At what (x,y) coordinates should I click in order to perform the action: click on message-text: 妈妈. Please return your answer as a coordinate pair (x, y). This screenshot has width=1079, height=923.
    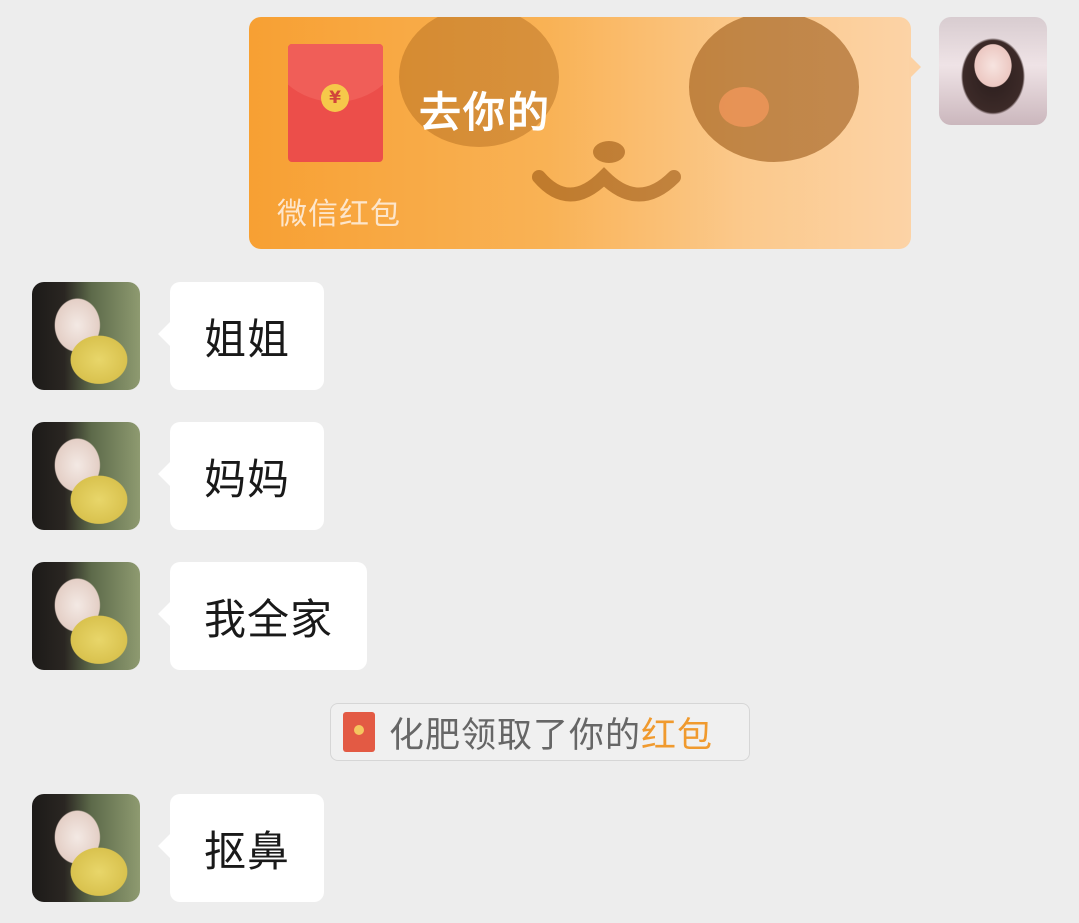
    Looking at the image, I should click on (247, 479).